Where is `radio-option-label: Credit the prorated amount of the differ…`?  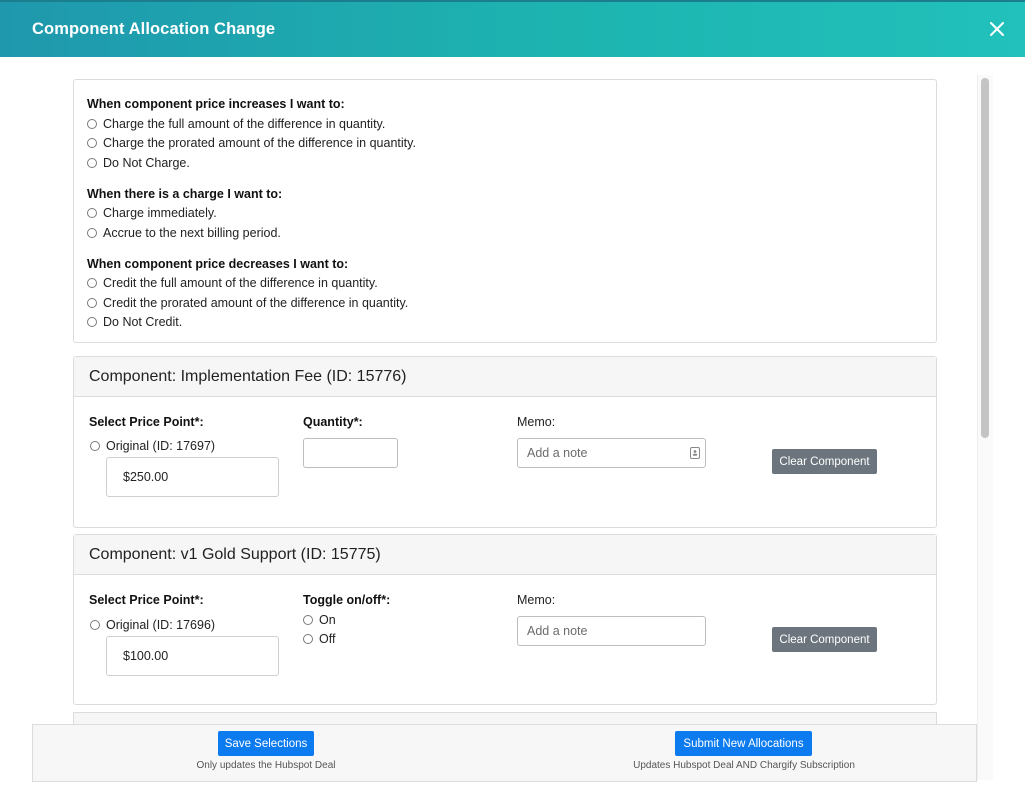
radio-option-label: Credit the prorated amount of the differ… is located at coordinates (256, 302).